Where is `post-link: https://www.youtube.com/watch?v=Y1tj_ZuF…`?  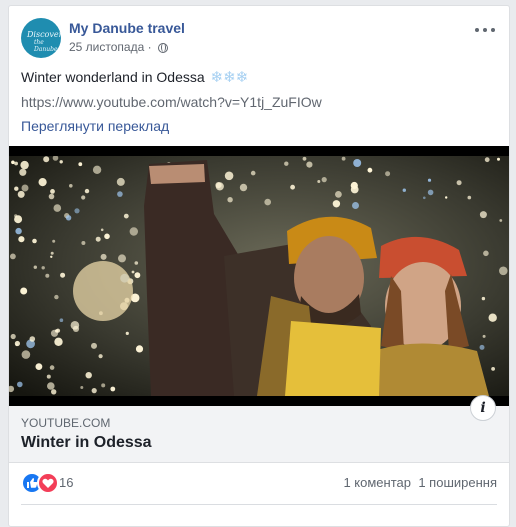 post-link: https://www.youtube.com/watch?v=Y1tj_ZuF… is located at coordinates (171, 102).